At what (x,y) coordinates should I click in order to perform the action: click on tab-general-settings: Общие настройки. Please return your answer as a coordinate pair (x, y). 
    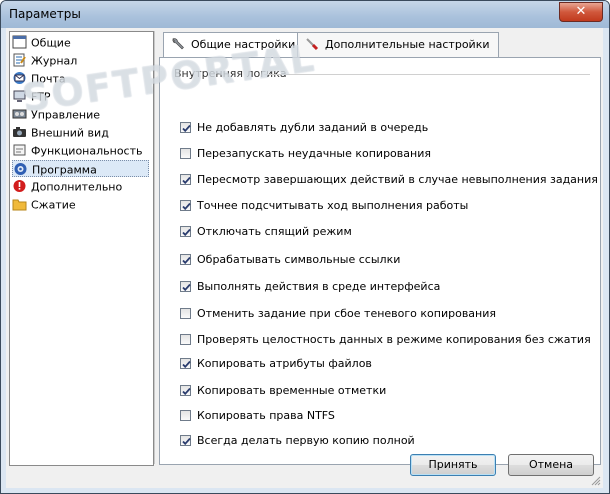
    Looking at the image, I should click on (234, 45).